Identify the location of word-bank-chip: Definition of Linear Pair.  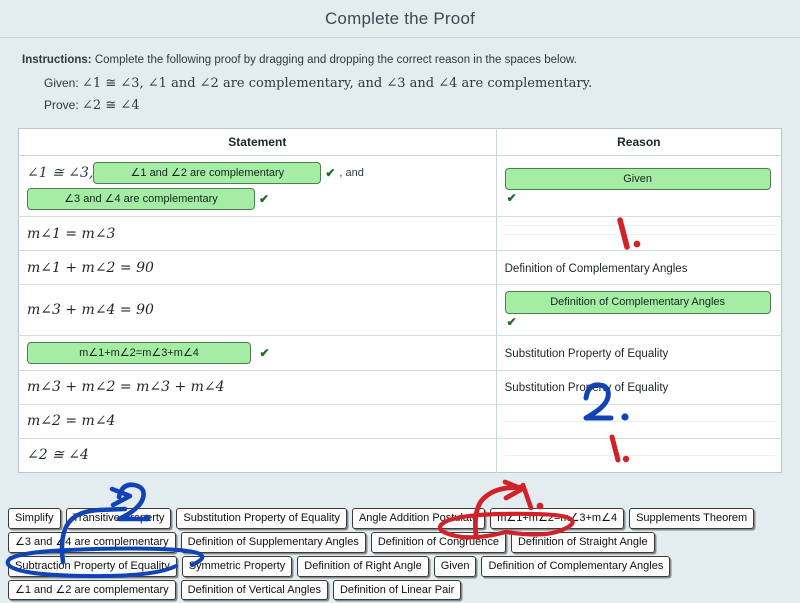
(397, 590).